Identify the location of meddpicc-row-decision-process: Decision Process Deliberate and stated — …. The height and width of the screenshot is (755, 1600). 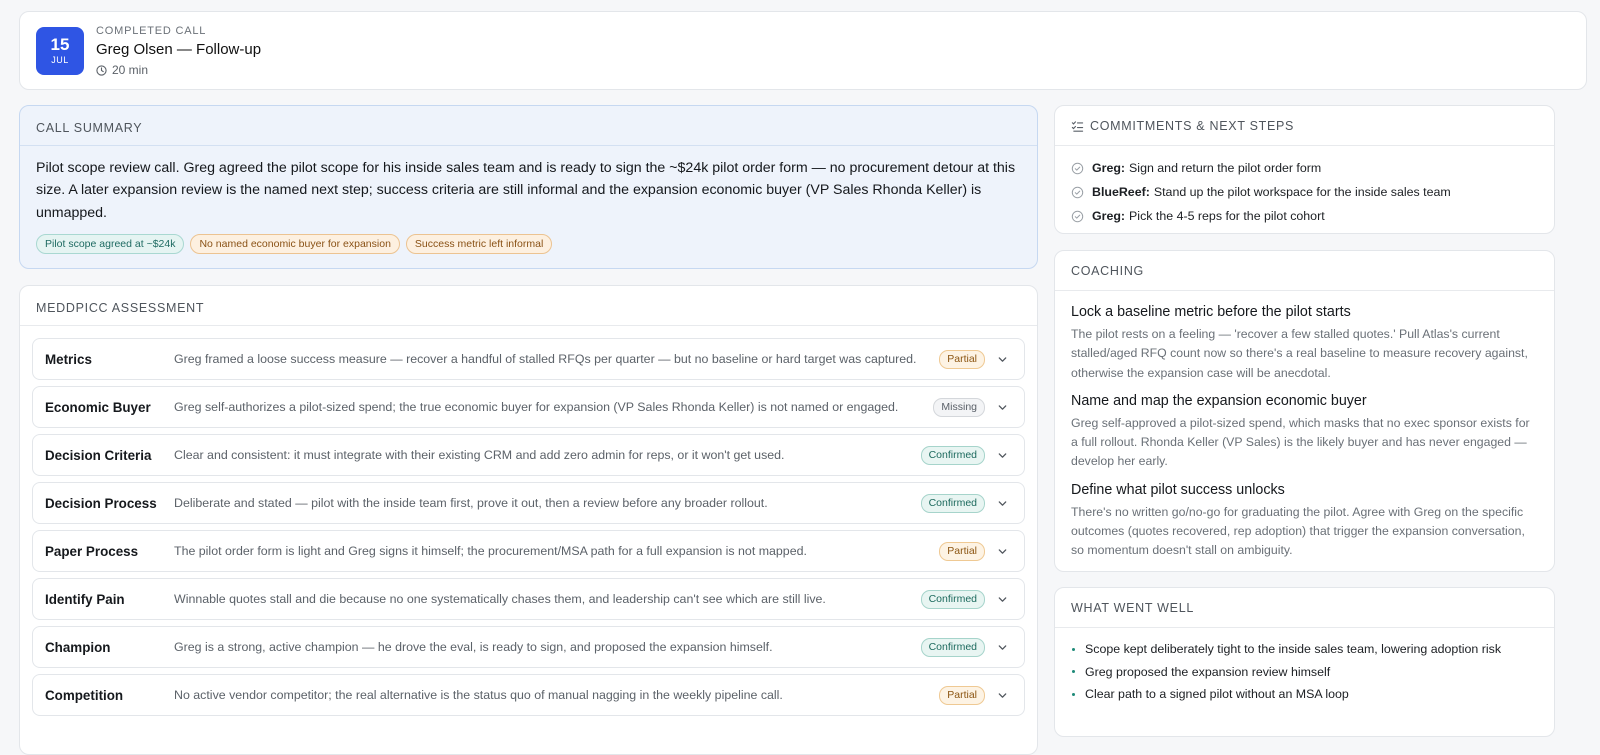
(528, 503).